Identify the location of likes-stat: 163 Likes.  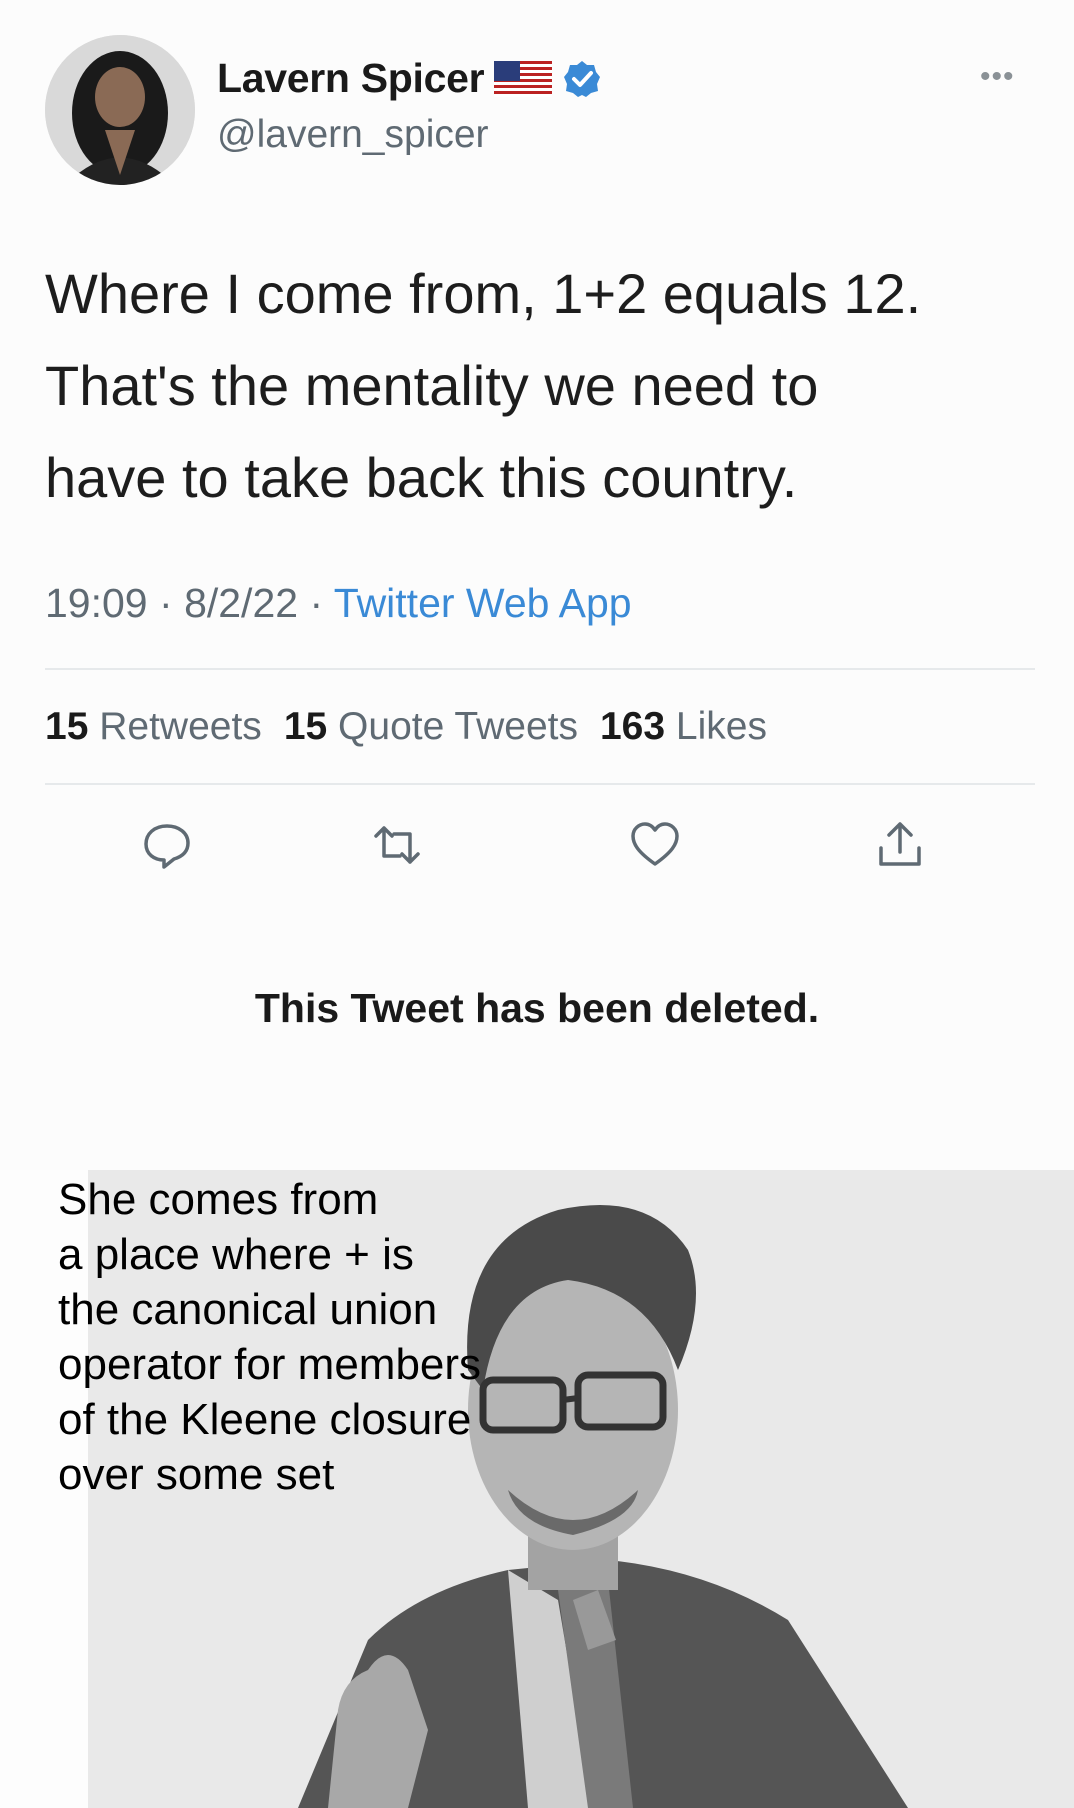
(683, 727).